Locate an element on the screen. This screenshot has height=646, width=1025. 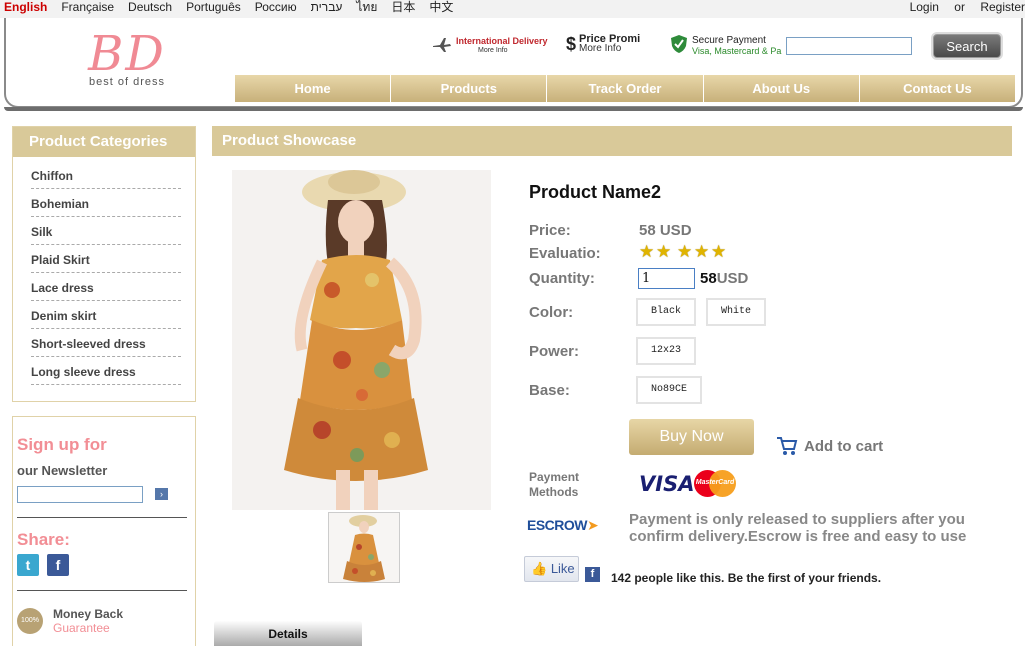
category-bohemian: Bohemian is located at coordinates (106, 203).